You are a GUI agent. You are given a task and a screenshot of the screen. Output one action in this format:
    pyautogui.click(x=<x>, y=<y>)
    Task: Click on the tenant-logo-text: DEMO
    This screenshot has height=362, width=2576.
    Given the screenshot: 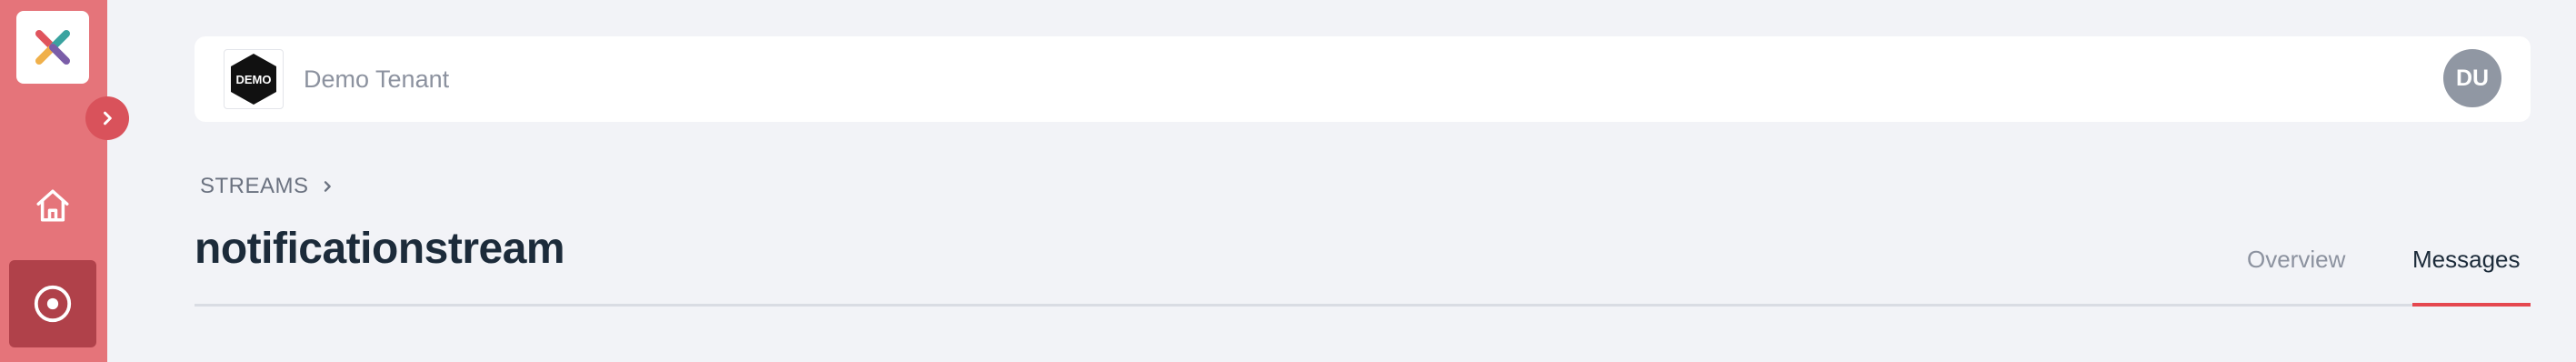 What is the action you would take?
    pyautogui.click(x=254, y=79)
    